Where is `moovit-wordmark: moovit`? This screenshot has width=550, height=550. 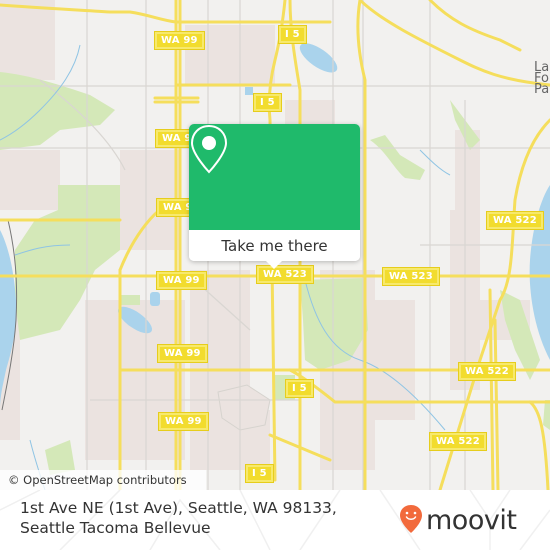 moovit-wordmark: moovit is located at coordinates (471, 520).